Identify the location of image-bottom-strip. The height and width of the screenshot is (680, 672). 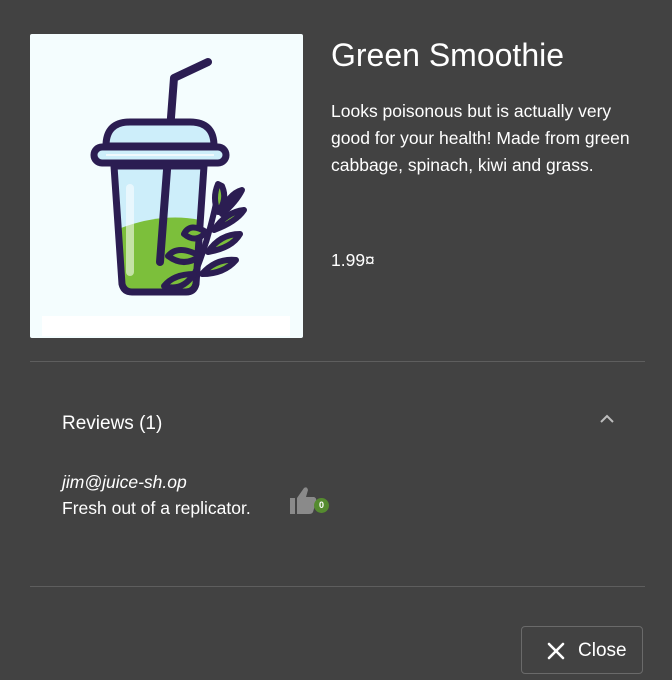
(166, 326).